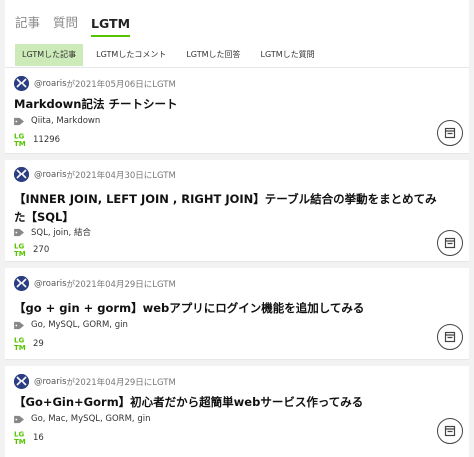  Describe the element at coordinates (121, 175) in the screenshot. I see `item-date: が2021年04月30日にLGTM` at that location.